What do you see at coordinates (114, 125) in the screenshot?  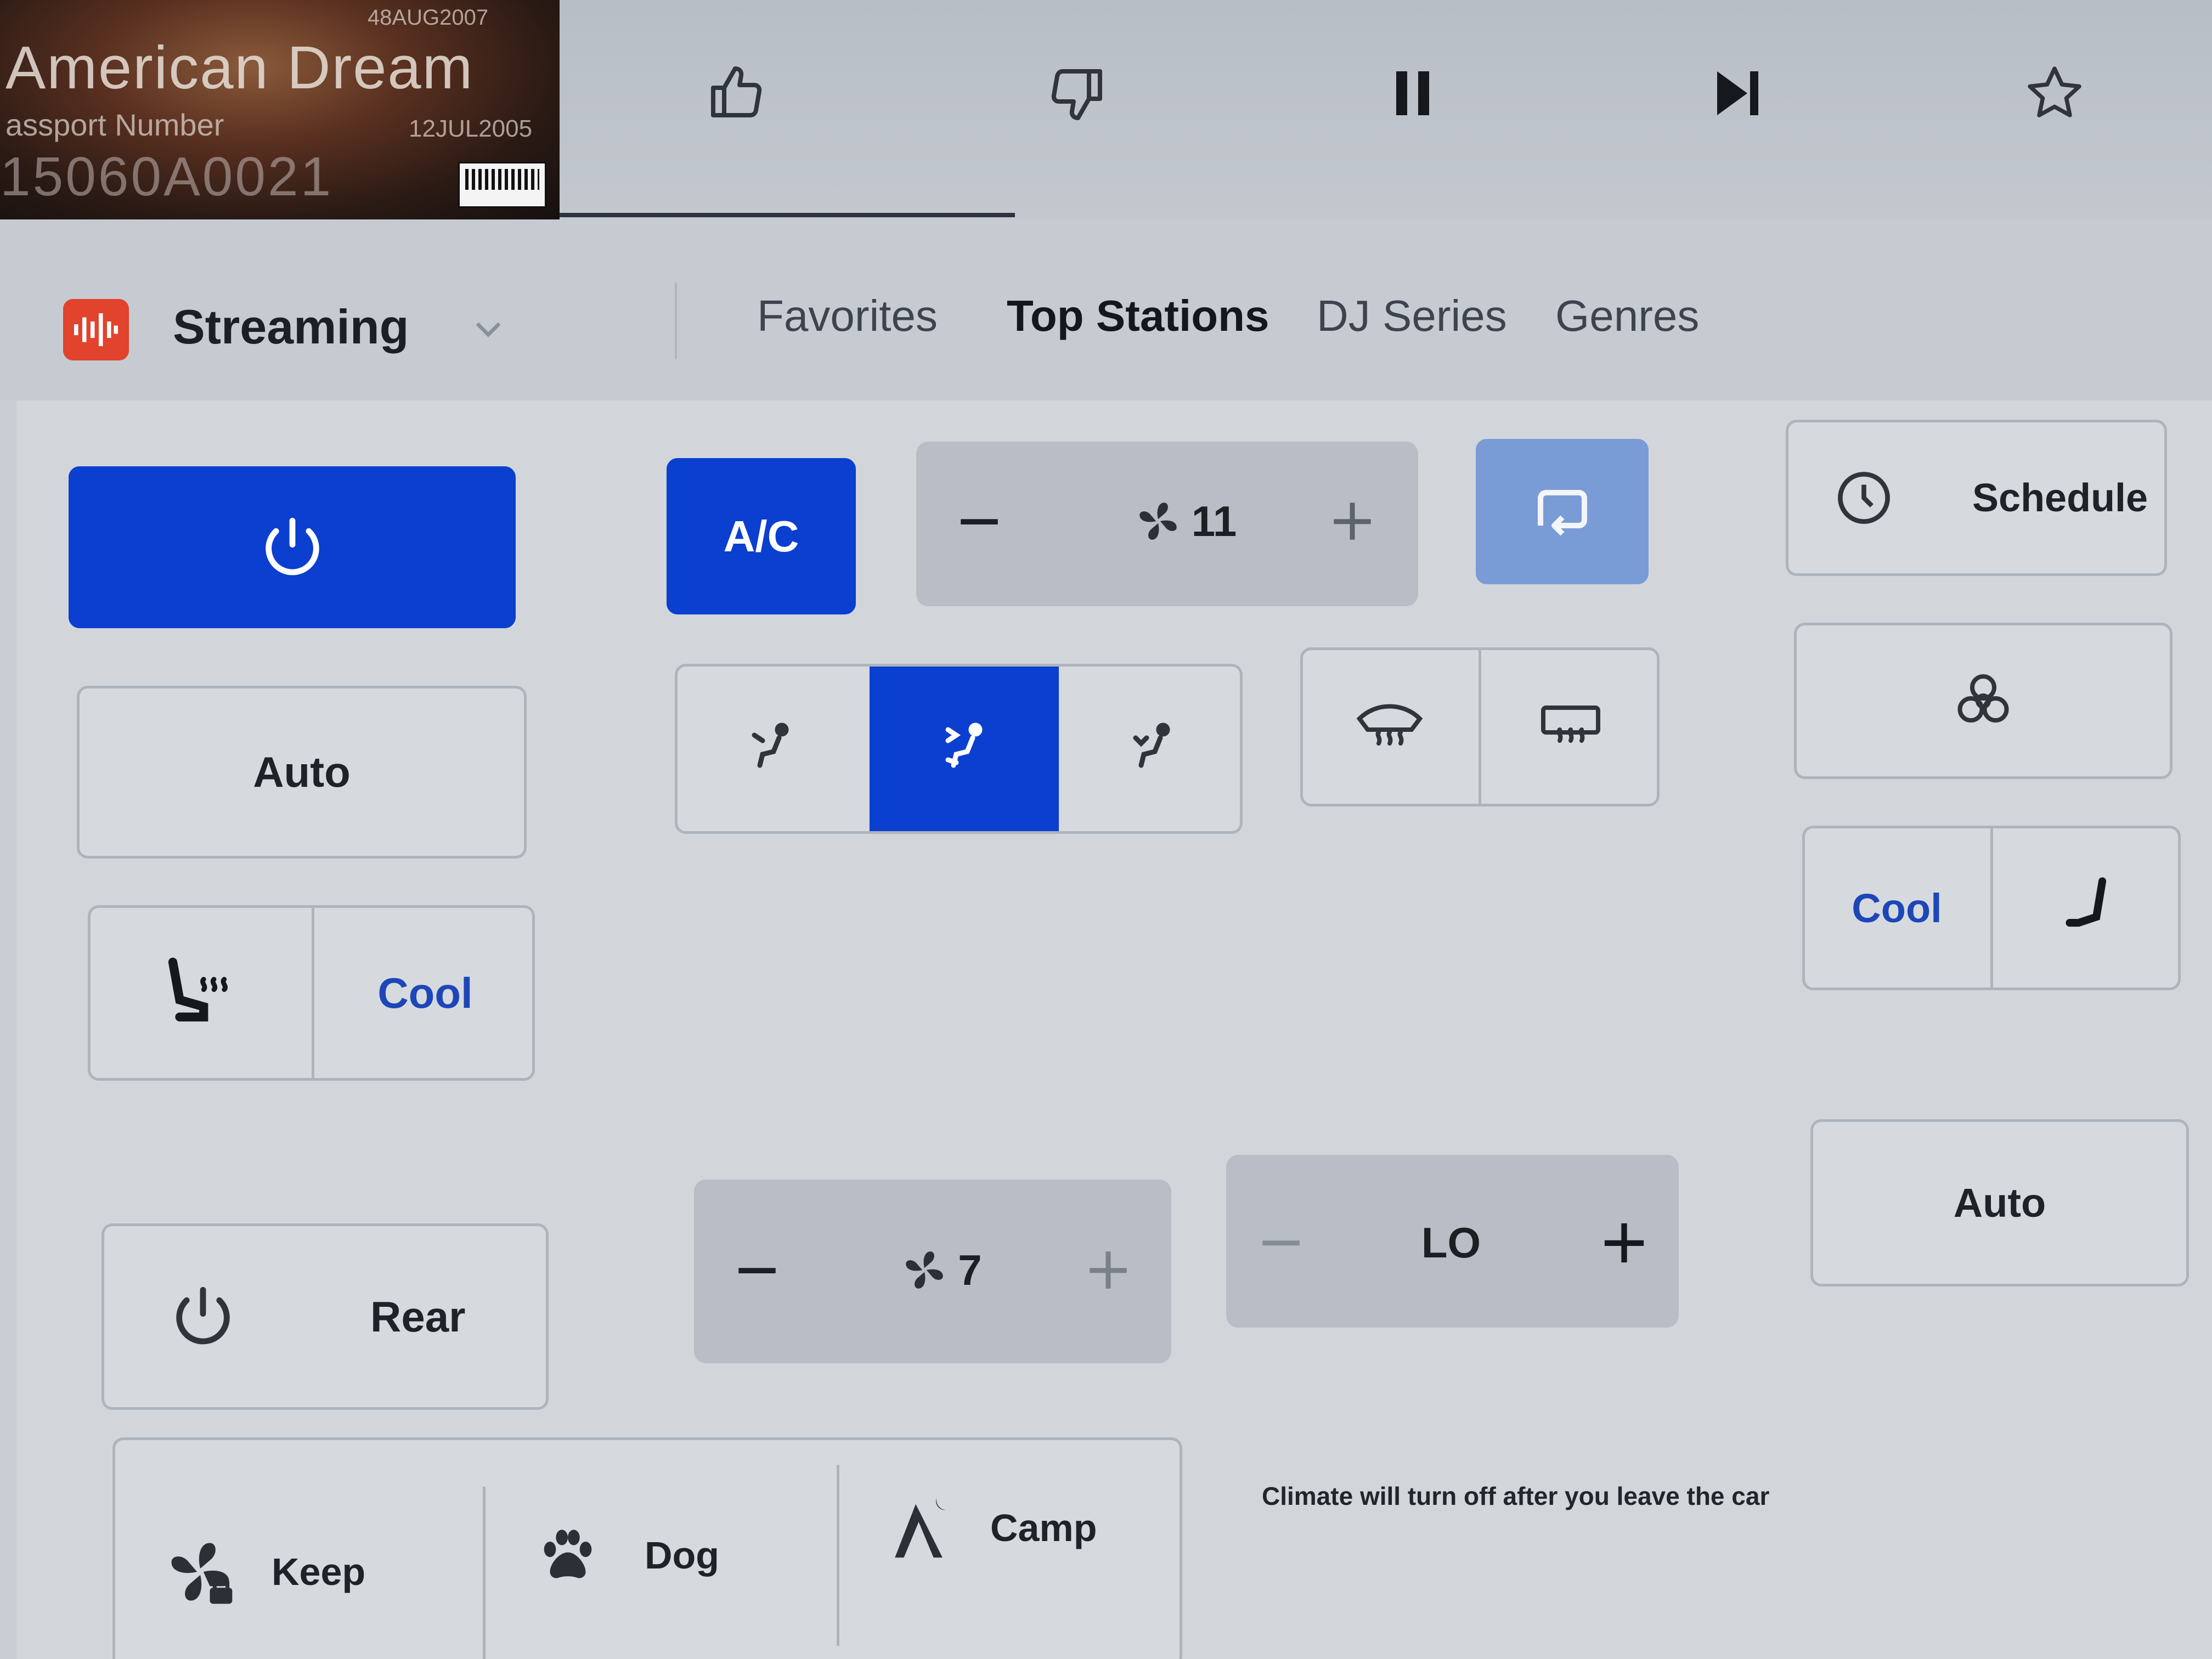 I see `album-passport-label: assport Number` at bounding box center [114, 125].